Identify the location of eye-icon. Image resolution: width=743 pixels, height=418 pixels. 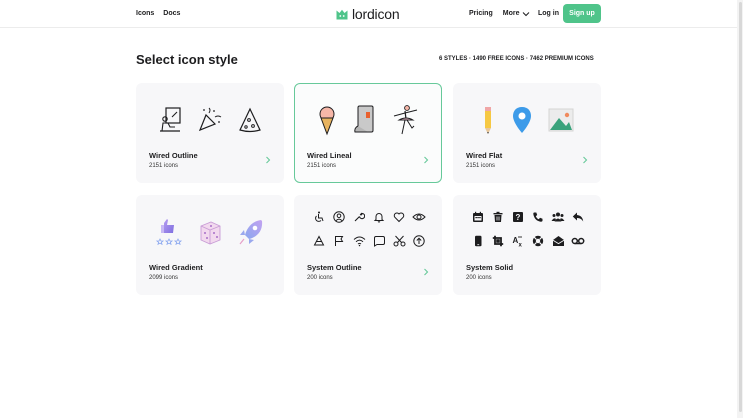
(419, 217).